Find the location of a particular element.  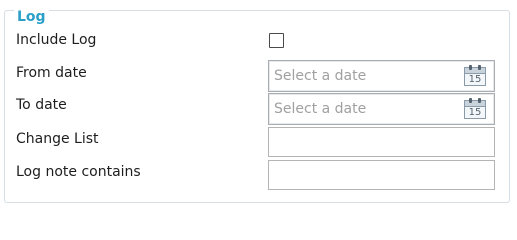

log-note-label: Log note contains is located at coordinates (78, 172).